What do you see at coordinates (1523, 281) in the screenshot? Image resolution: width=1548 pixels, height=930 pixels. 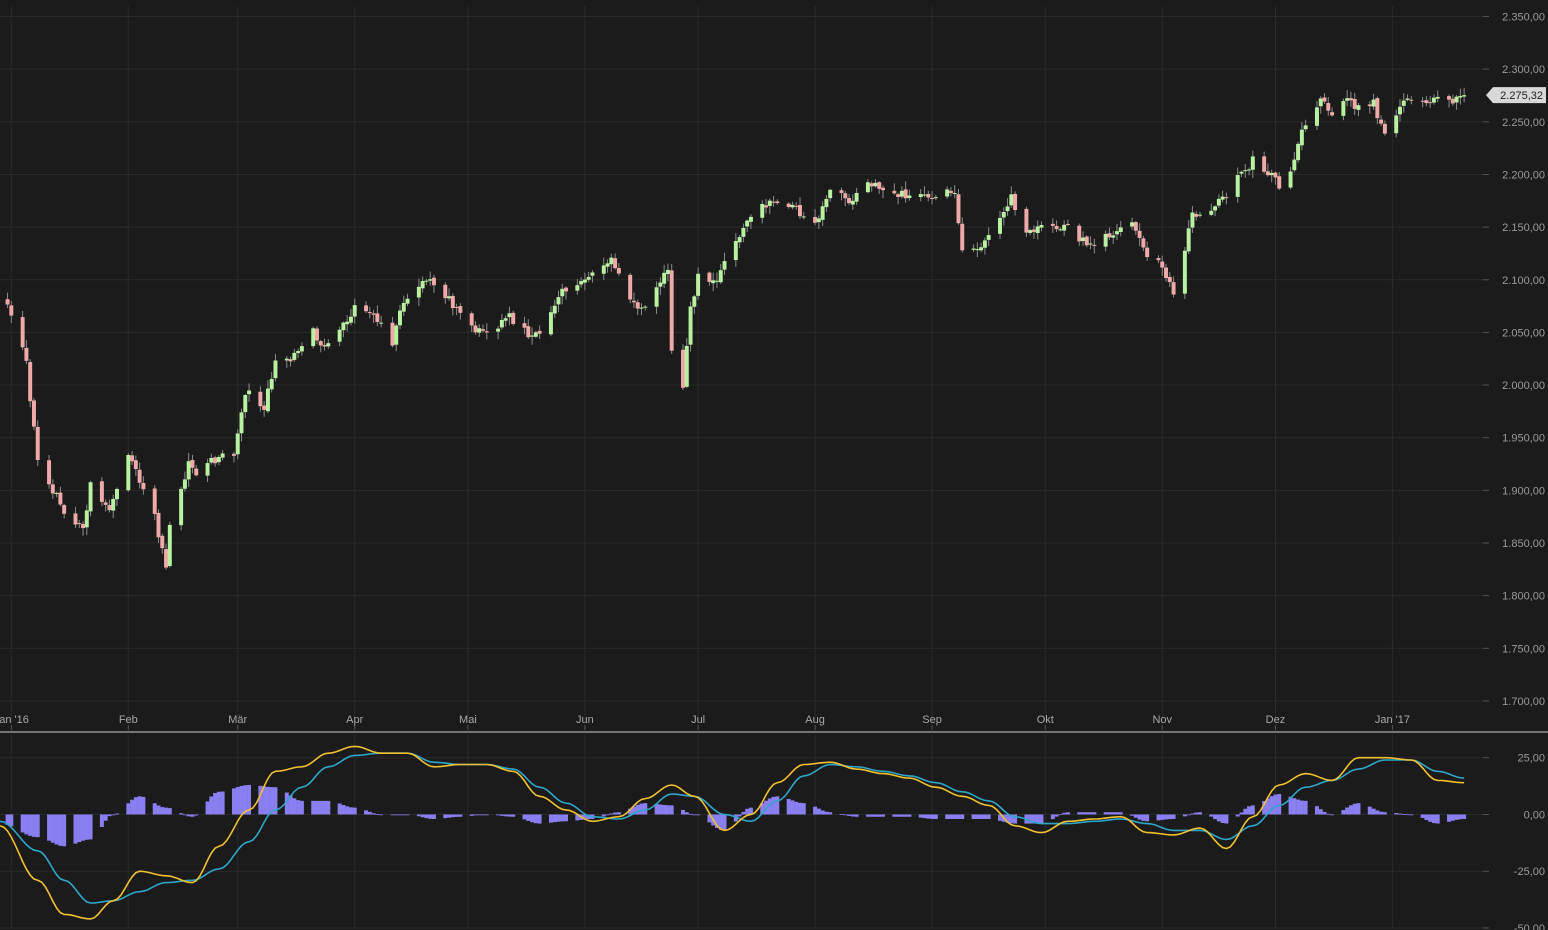 I see `price-tick-label: 2.100,00` at bounding box center [1523, 281].